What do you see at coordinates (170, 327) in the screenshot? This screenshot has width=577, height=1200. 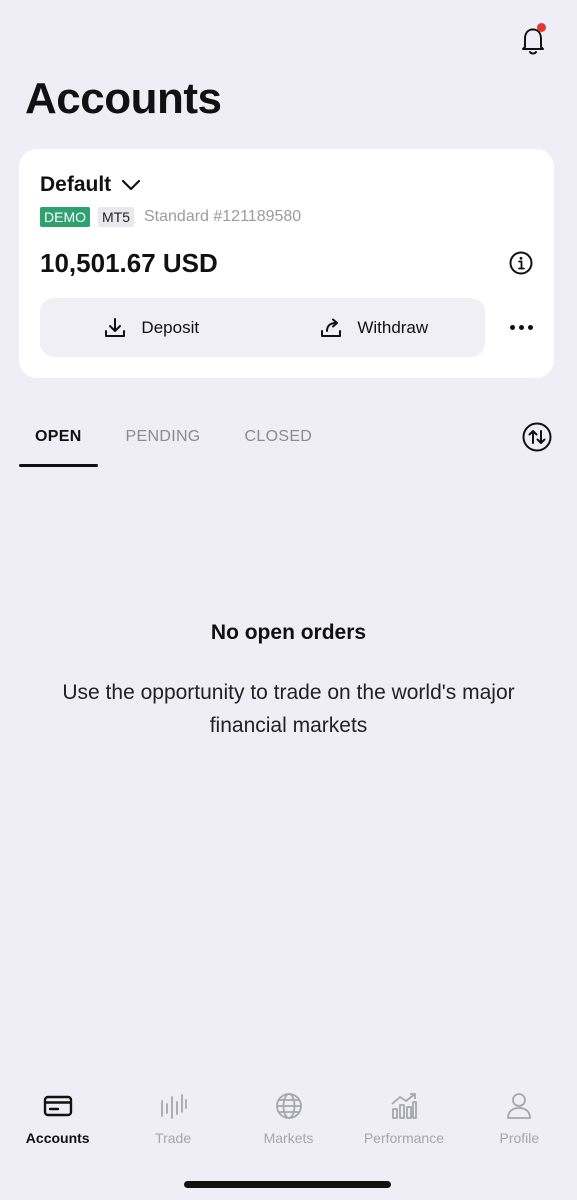 I see `deposit-label: Deposit` at bounding box center [170, 327].